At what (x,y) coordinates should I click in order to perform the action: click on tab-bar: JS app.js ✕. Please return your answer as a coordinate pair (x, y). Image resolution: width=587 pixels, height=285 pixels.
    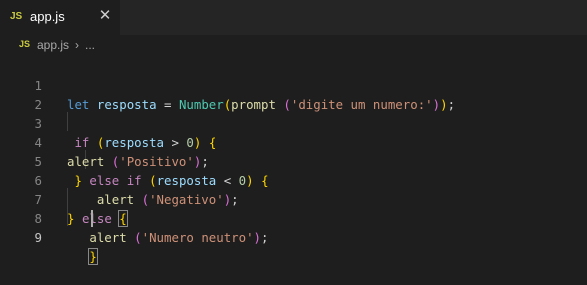
    Looking at the image, I should click on (293, 17).